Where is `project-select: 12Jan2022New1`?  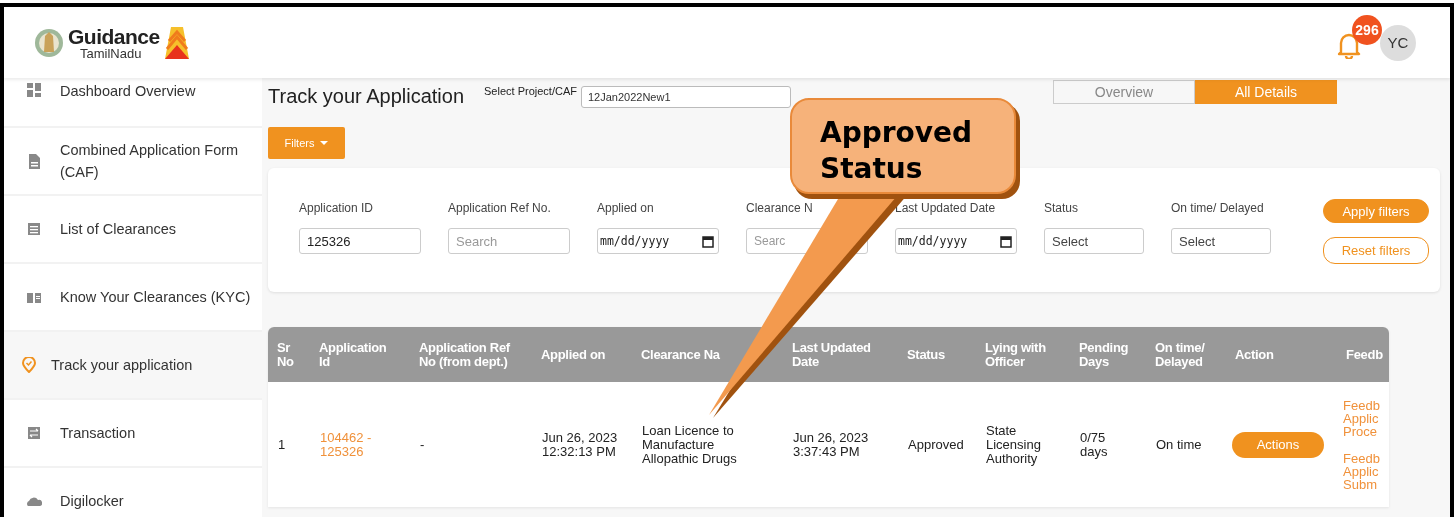 project-select: 12Jan2022New1 is located at coordinates (685, 97).